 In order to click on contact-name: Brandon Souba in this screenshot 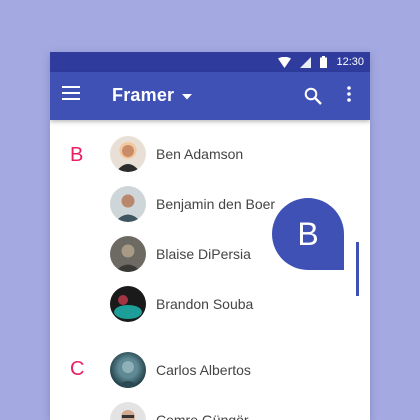, I will do `click(205, 304)`.